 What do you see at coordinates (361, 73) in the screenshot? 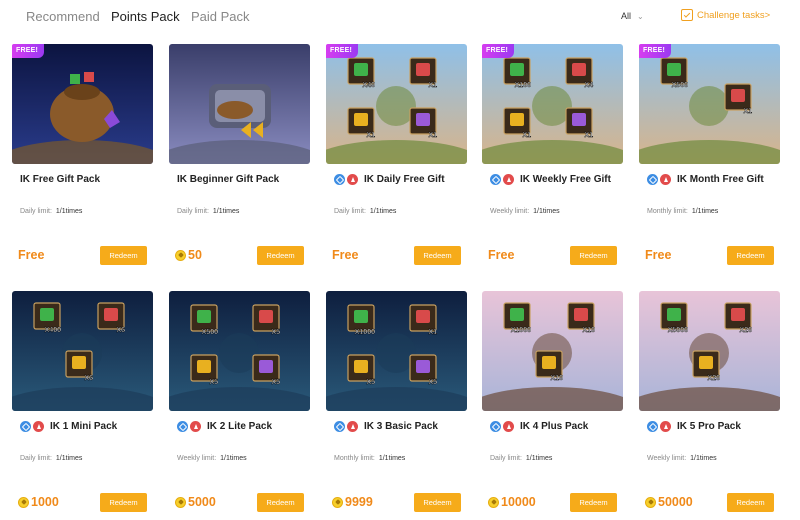
I see `reward-item: X40` at bounding box center [361, 73].